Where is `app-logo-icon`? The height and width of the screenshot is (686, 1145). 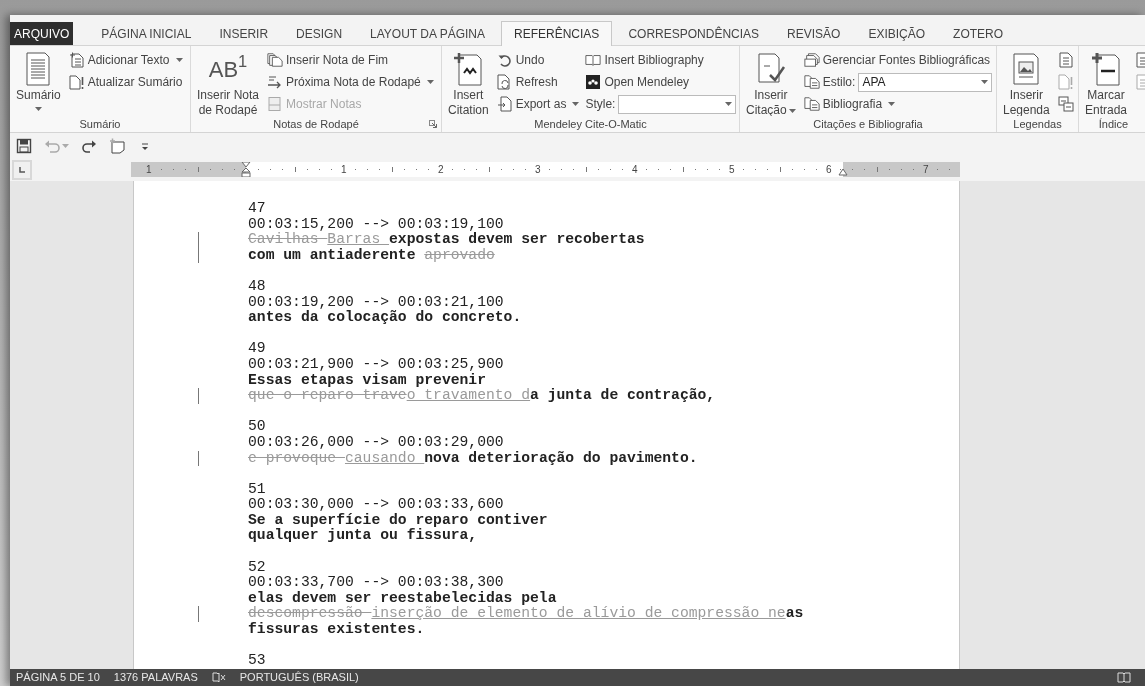
app-logo-icon is located at coordinates (593, 82).